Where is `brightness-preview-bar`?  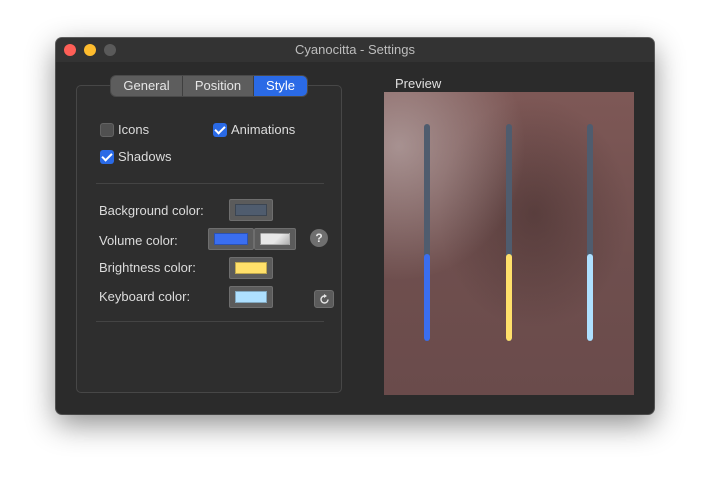 brightness-preview-bar is located at coordinates (509, 232).